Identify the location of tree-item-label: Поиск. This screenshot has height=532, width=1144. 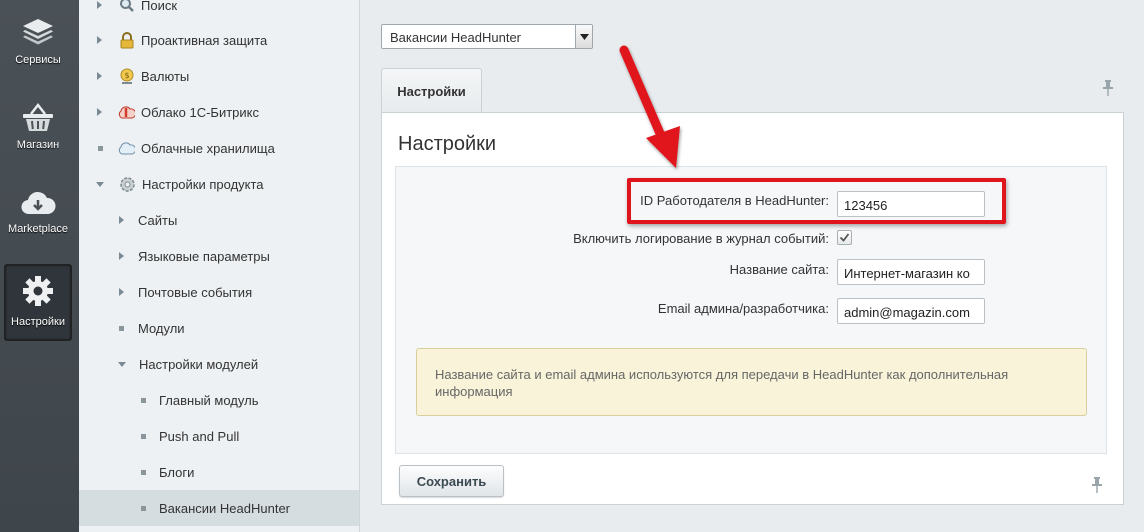
(159, 6).